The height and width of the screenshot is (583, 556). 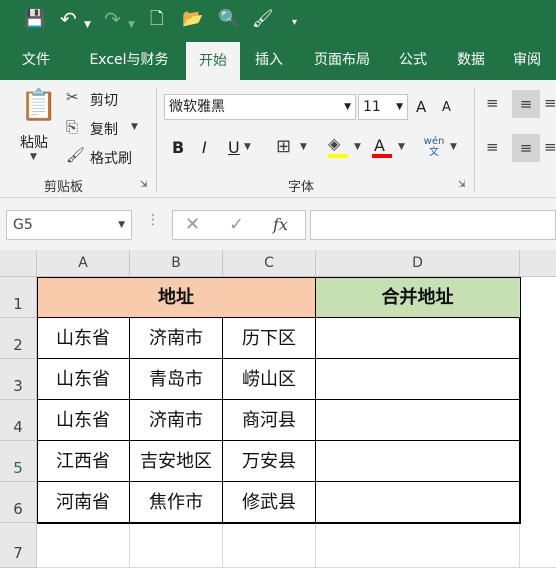 I want to click on align-left-icon: ≡, so click(x=492, y=147).